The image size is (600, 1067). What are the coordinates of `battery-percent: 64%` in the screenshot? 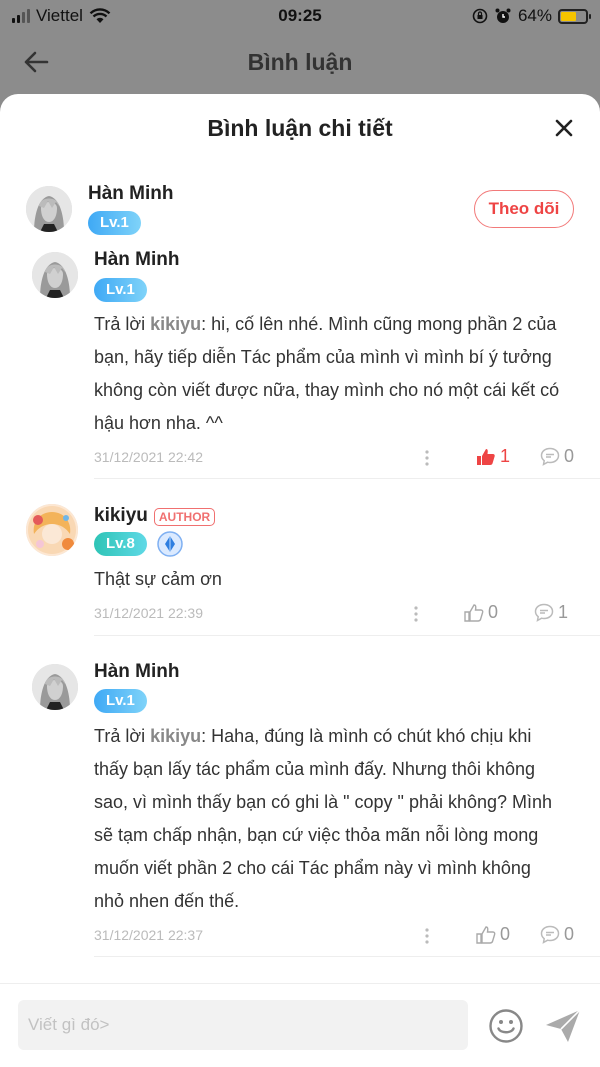 It's located at (534, 15).